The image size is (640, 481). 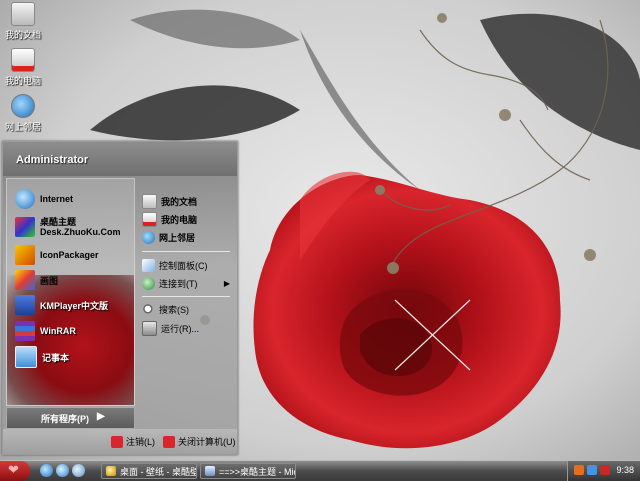 I want to click on menu-item-winrar: WinRAR, so click(x=74, y=331).